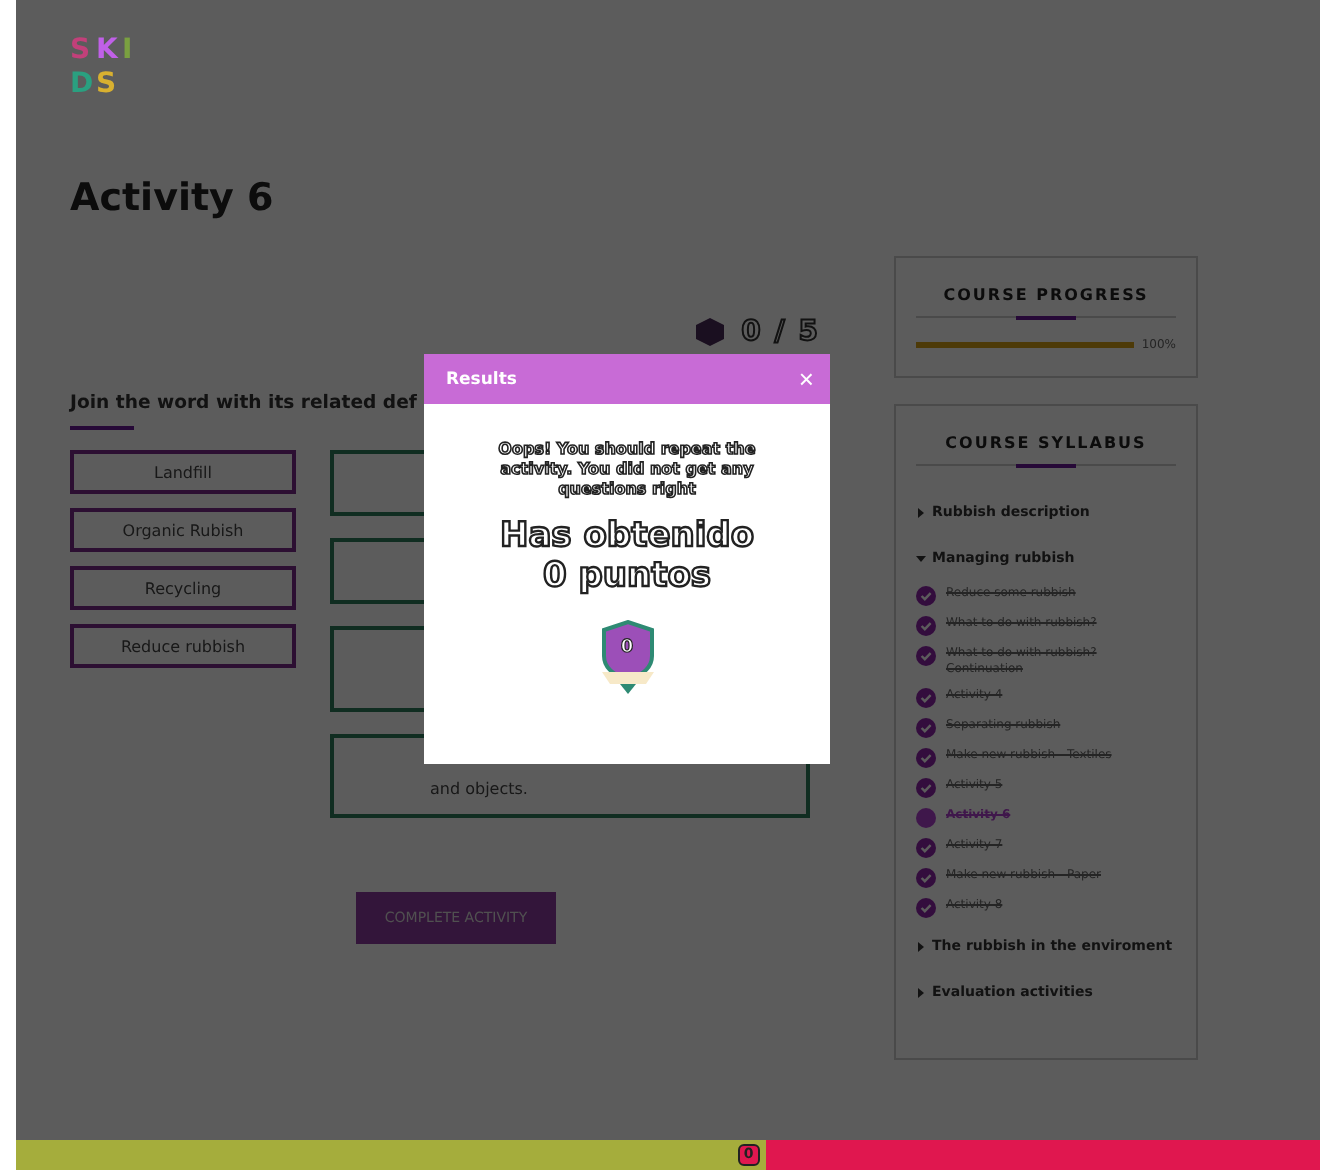 This screenshot has width=1320, height=1170. Describe the element at coordinates (183, 588) in the screenshot. I see `word-card: Recycling` at that location.